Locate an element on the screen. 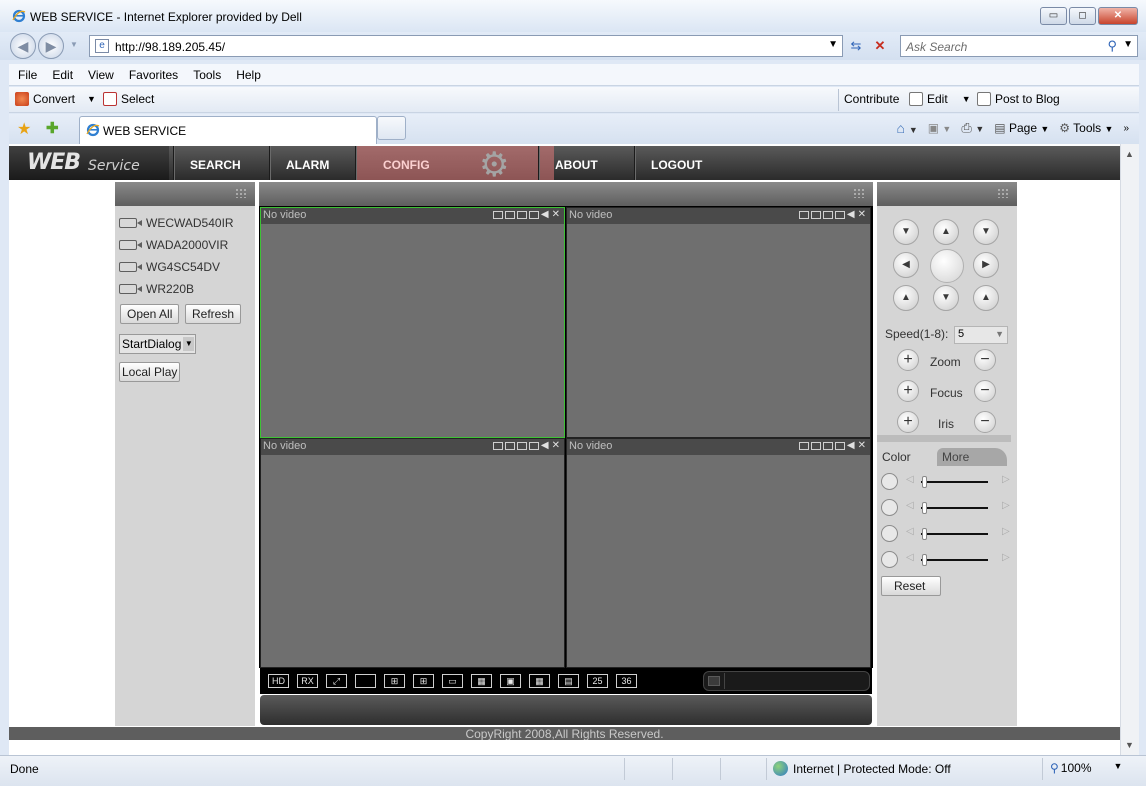 The height and width of the screenshot is (786, 1146). menu-view: View is located at coordinates (96, 74).